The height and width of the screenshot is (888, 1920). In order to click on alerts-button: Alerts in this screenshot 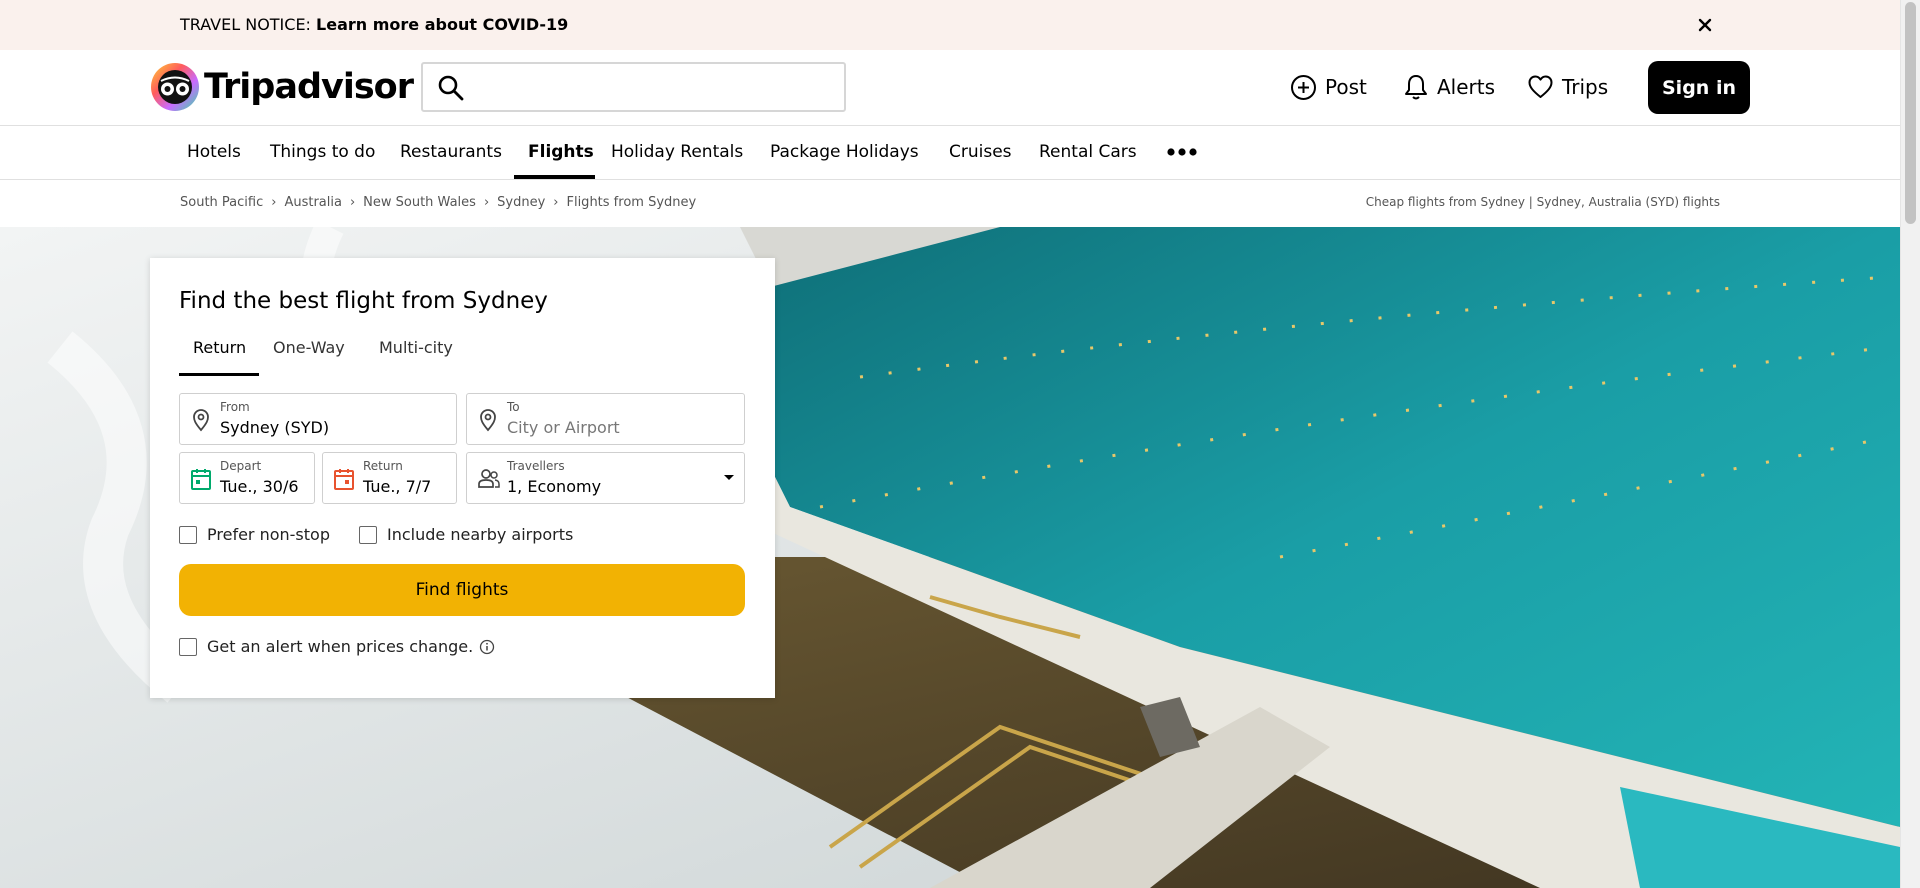, I will do `click(1449, 87)`.